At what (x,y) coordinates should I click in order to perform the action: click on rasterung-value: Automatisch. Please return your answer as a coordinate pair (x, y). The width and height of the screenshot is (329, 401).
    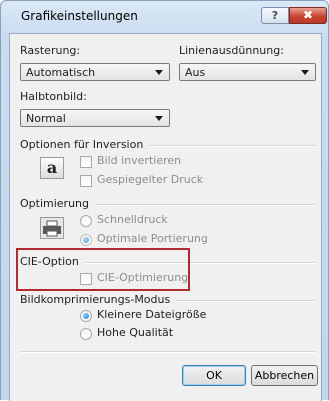
    Looking at the image, I should click on (61, 72).